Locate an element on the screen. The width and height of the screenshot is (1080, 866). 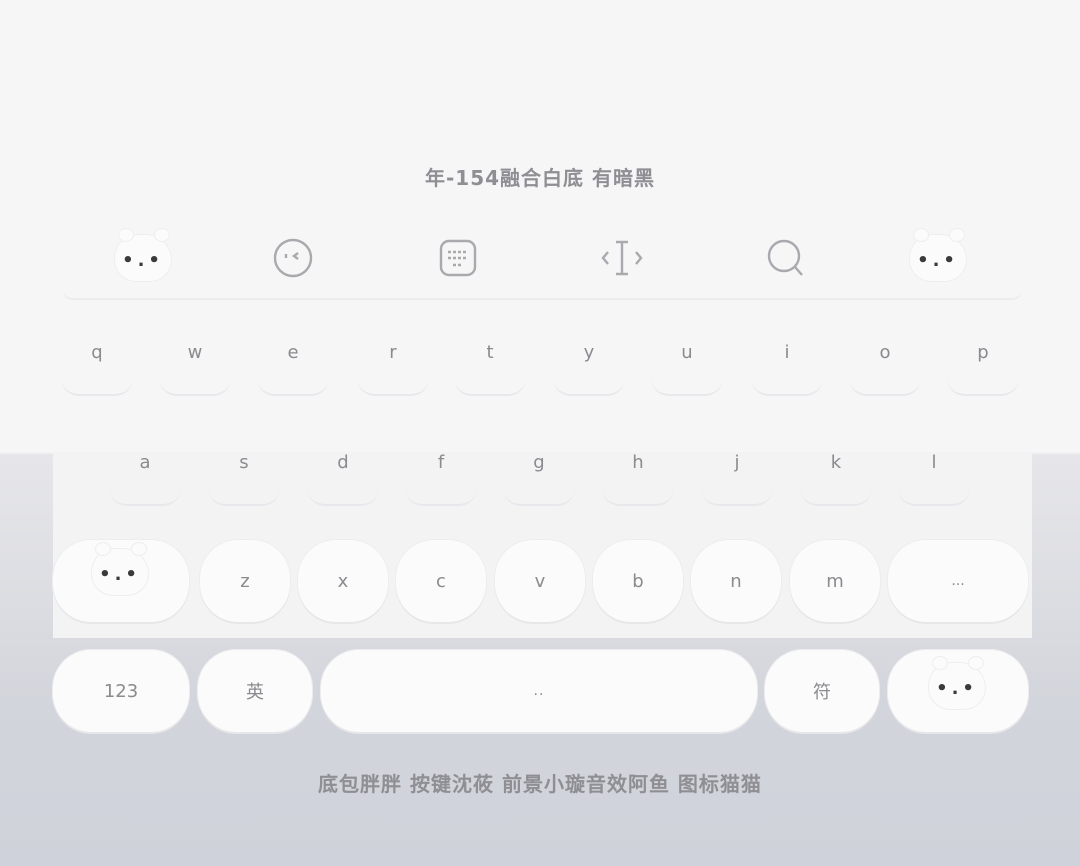
key-x: x is located at coordinates (343, 581).